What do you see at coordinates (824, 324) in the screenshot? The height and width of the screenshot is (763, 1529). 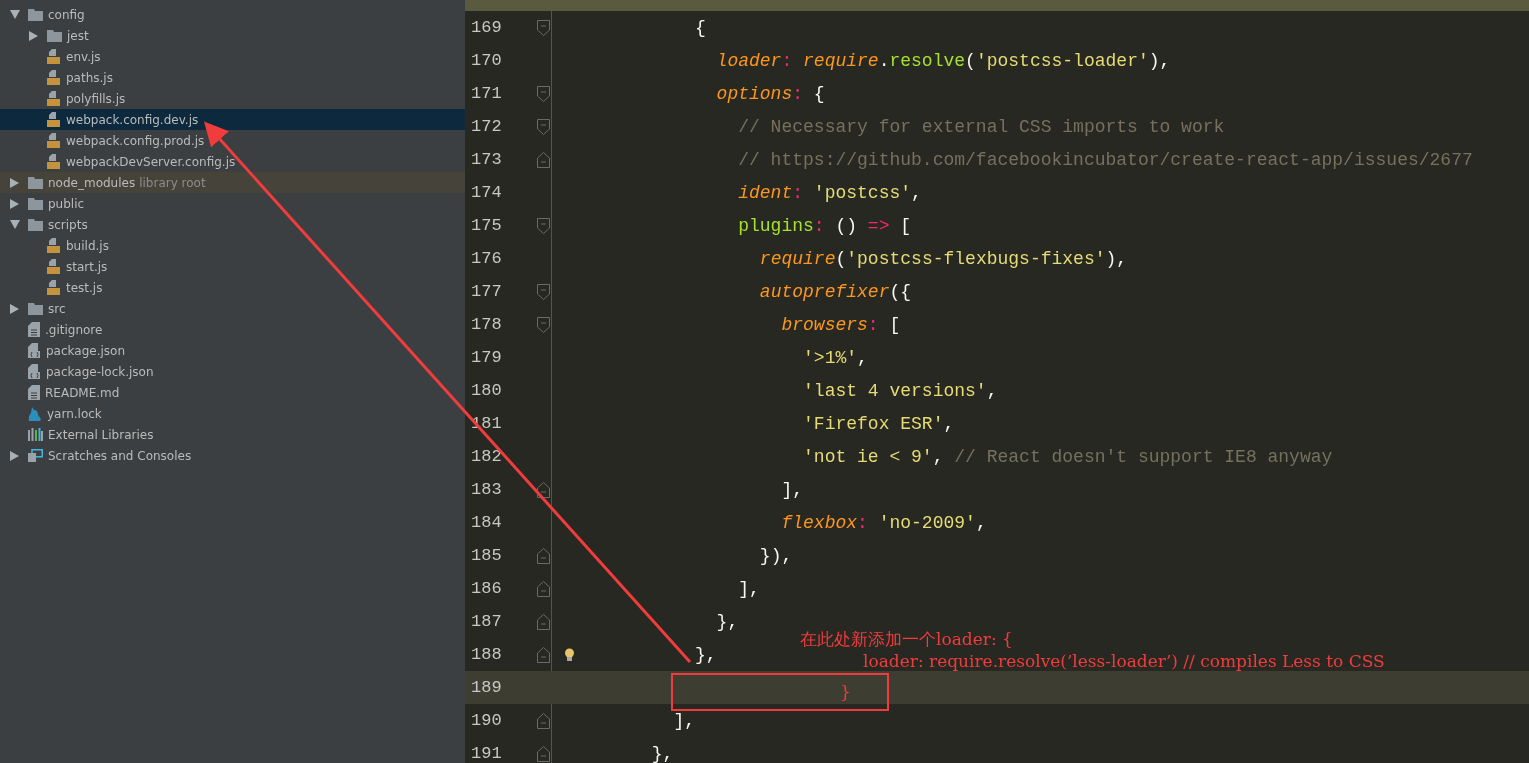 I see `code-token: browsers` at bounding box center [824, 324].